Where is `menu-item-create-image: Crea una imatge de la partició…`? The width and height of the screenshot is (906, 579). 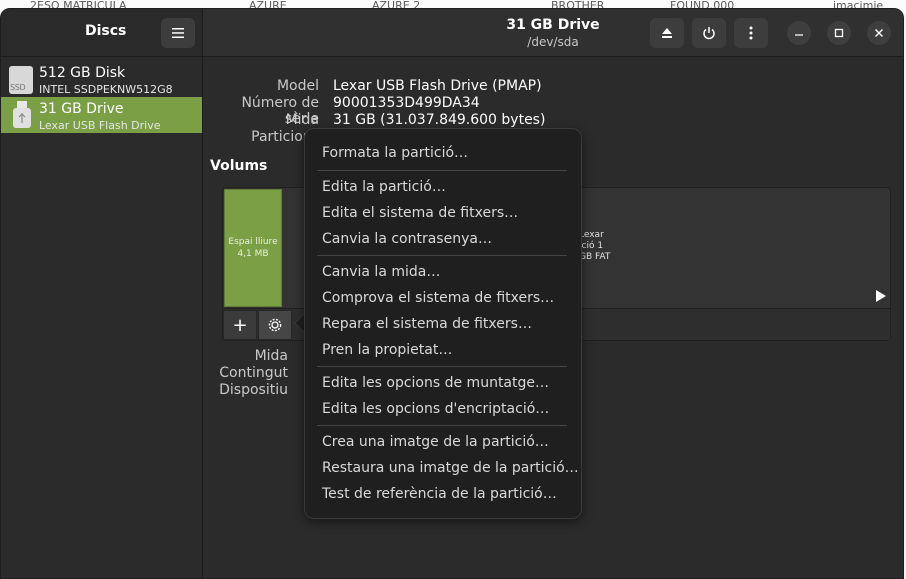
menu-item-create-image: Crea una imatge de la partició… is located at coordinates (435, 442).